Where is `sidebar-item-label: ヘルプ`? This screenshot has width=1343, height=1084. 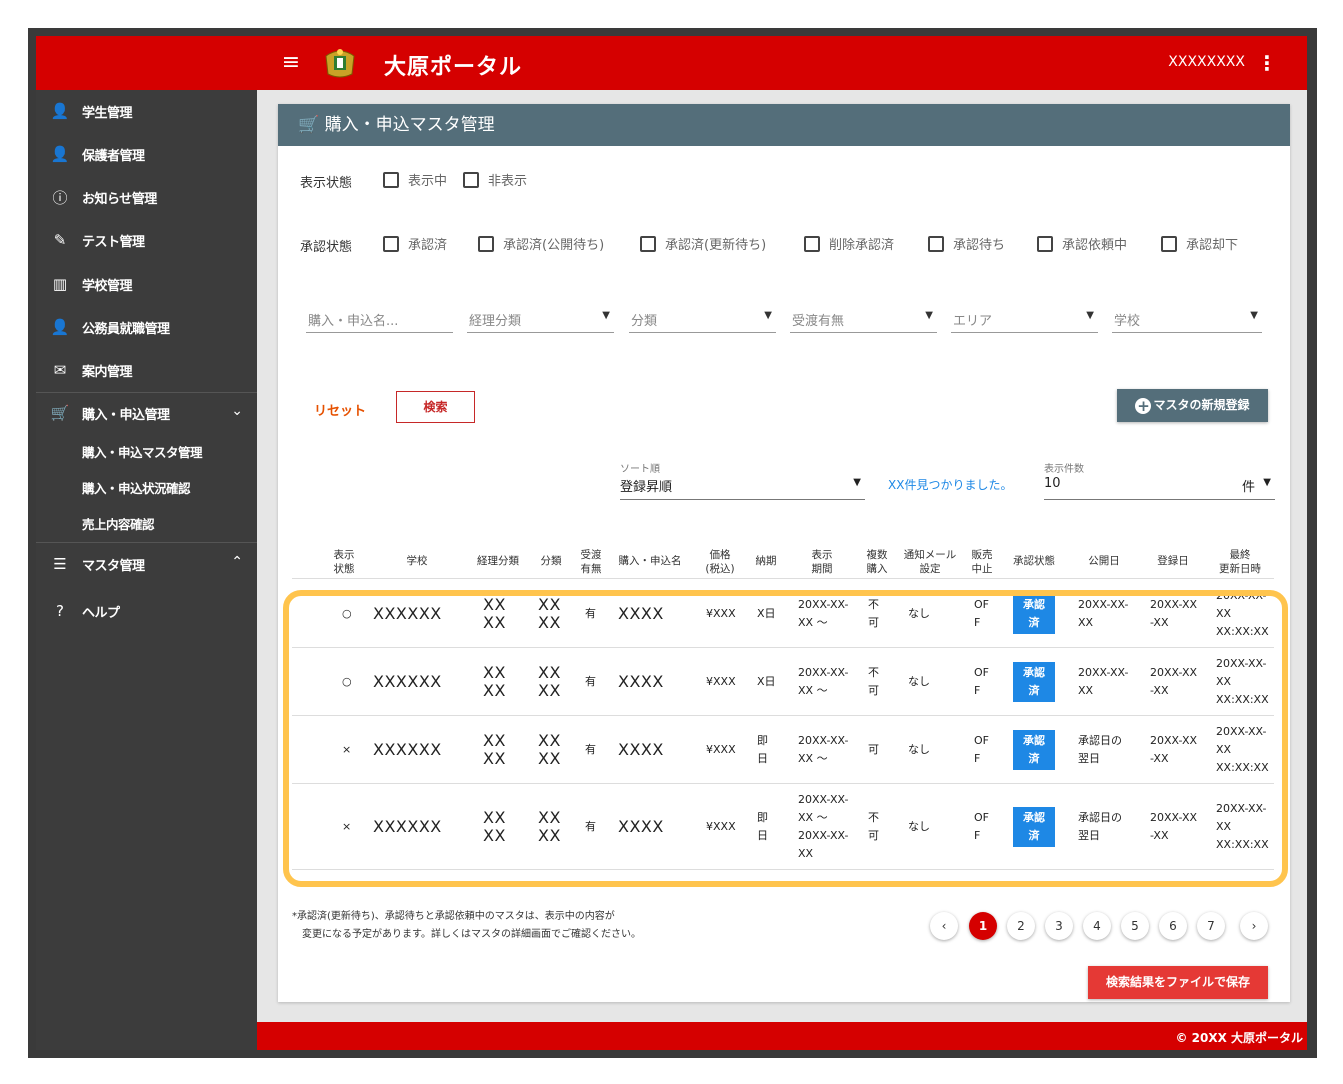 sidebar-item-label: ヘルプ is located at coordinates (101, 613).